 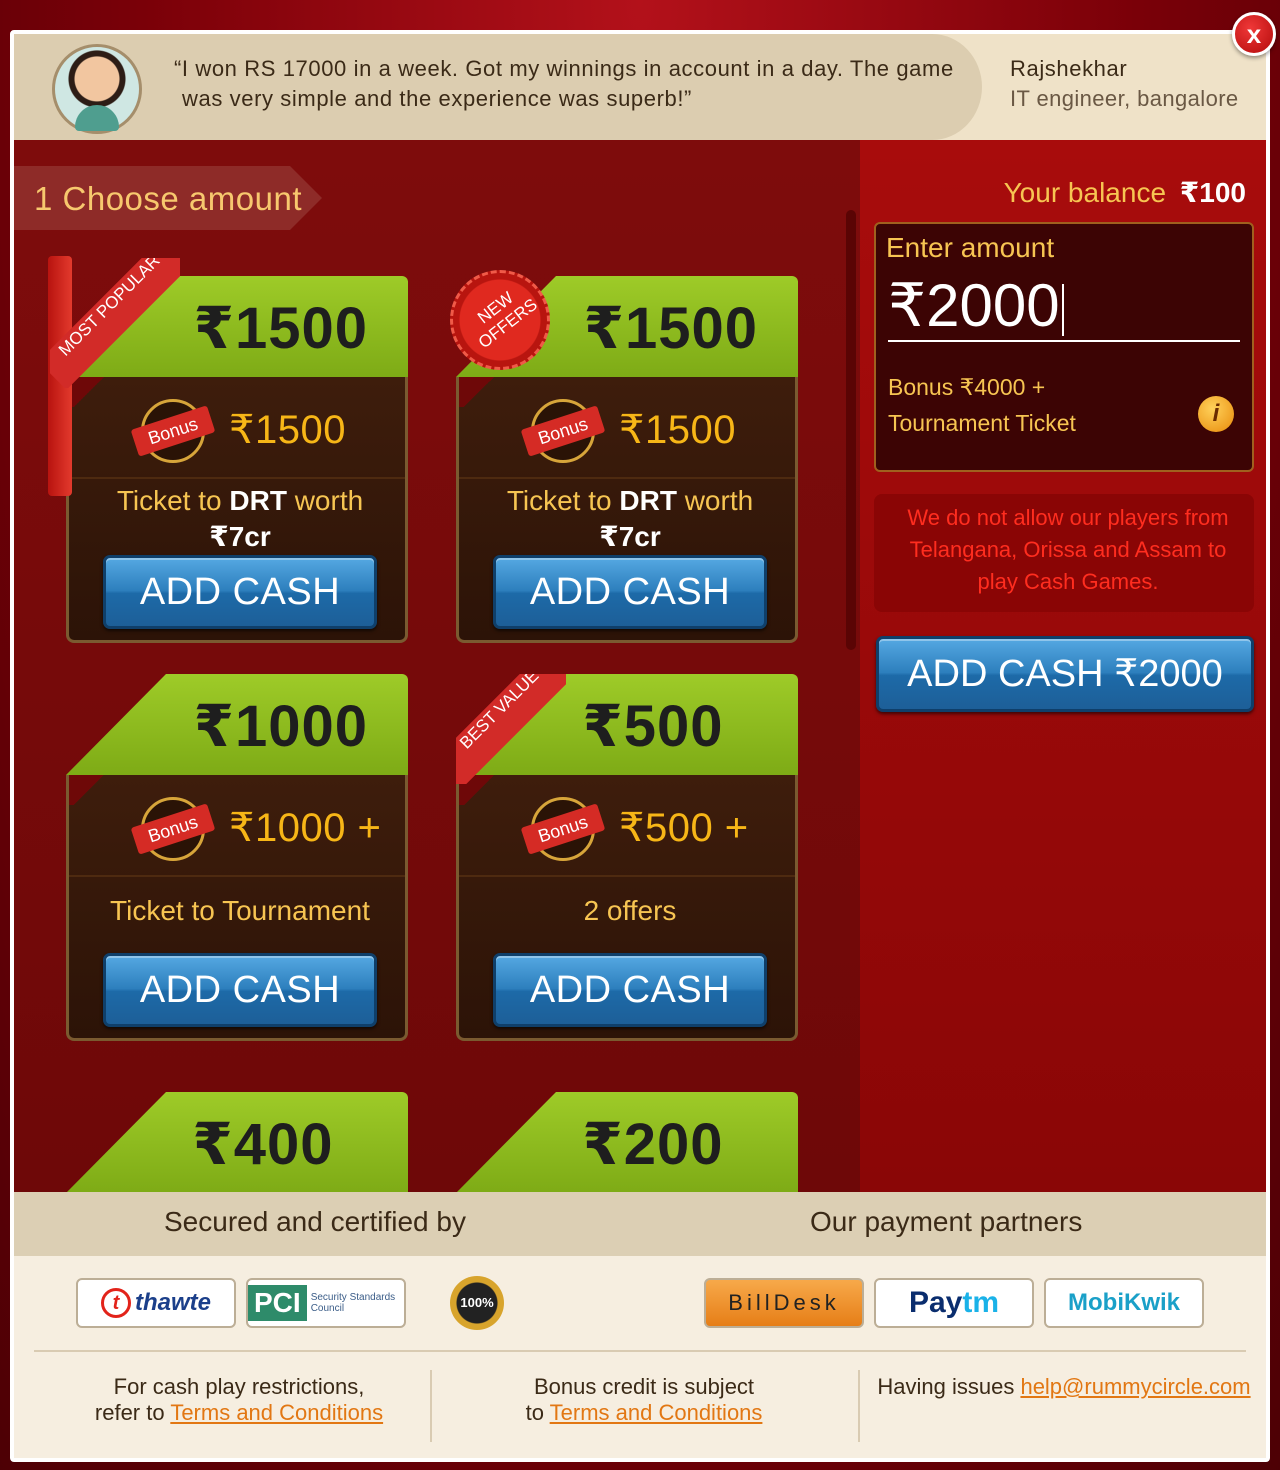 I want to click on best-value-ribbon: BEST VALUE, so click(x=511, y=729).